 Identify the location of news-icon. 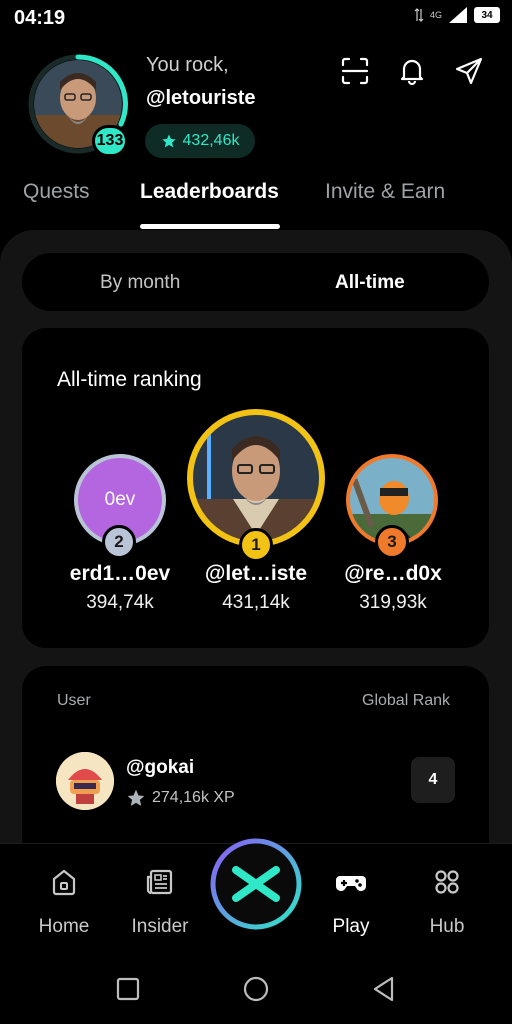
(159, 882).